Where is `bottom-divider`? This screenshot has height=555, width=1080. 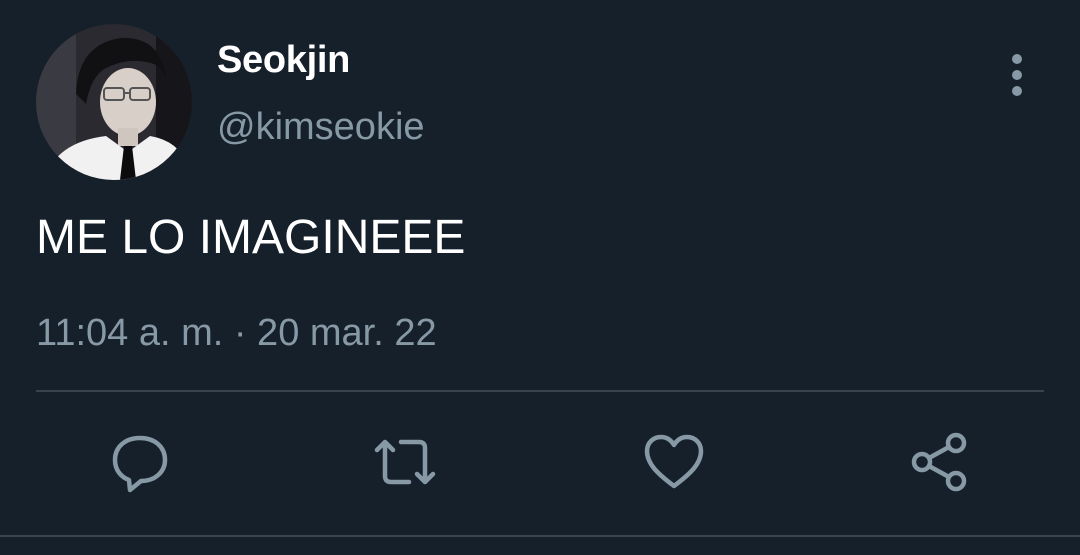 bottom-divider is located at coordinates (540, 536).